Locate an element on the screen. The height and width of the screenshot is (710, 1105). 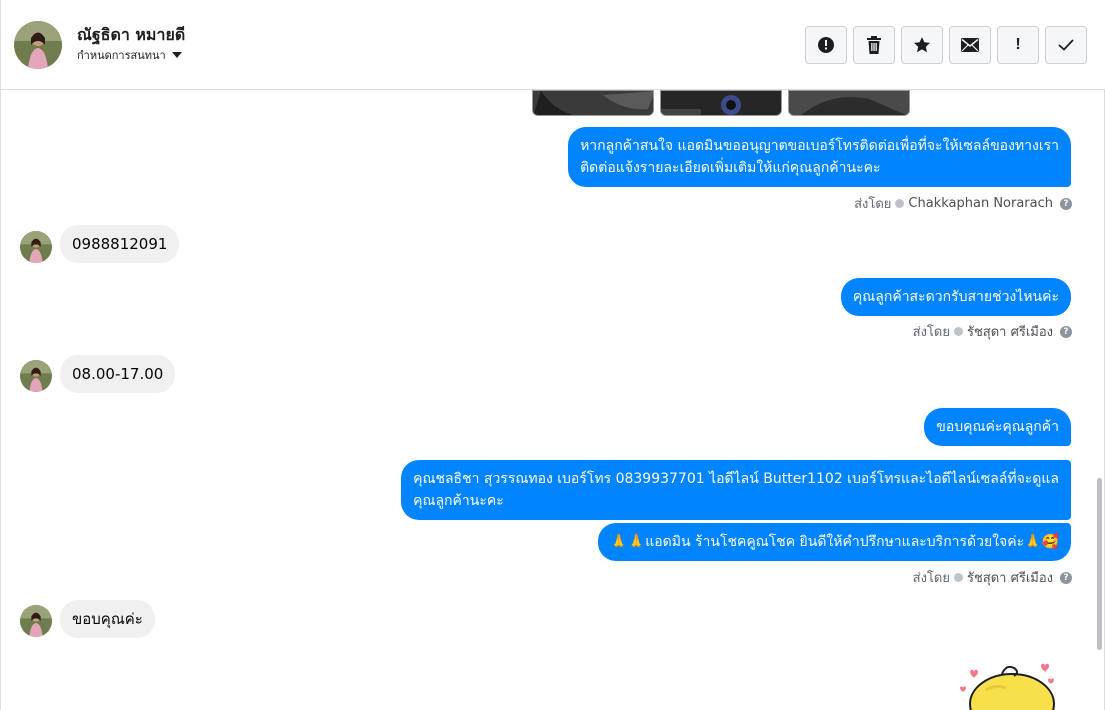
sender-name: Chakkaphan Norarach is located at coordinates (980, 203).